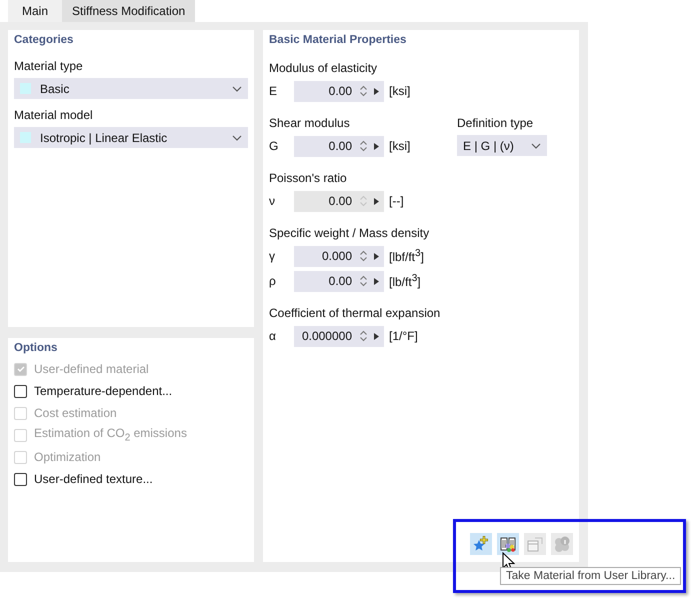 The height and width of the screenshot is (601, 693). I want to click on unit-label: [1/°F], so click(403, 336).